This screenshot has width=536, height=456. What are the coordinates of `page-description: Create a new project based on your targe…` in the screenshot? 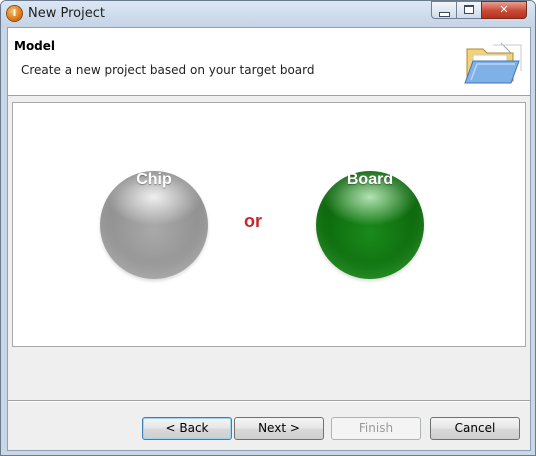 It's located at (168, 70).